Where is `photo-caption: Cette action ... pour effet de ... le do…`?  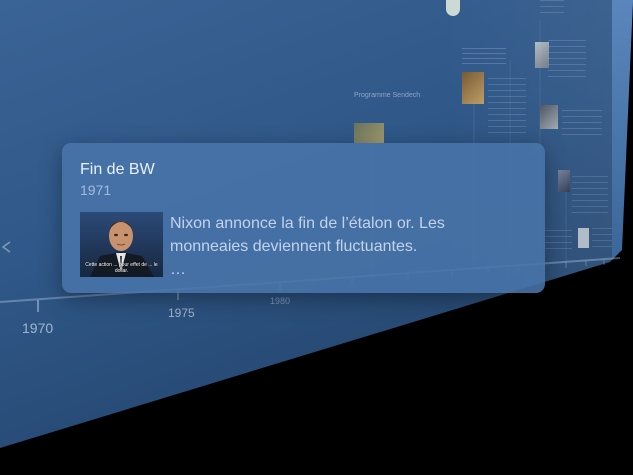 photo-caption: Cette action ... pour effet de ... le do… is located at coordinates (121, 268).